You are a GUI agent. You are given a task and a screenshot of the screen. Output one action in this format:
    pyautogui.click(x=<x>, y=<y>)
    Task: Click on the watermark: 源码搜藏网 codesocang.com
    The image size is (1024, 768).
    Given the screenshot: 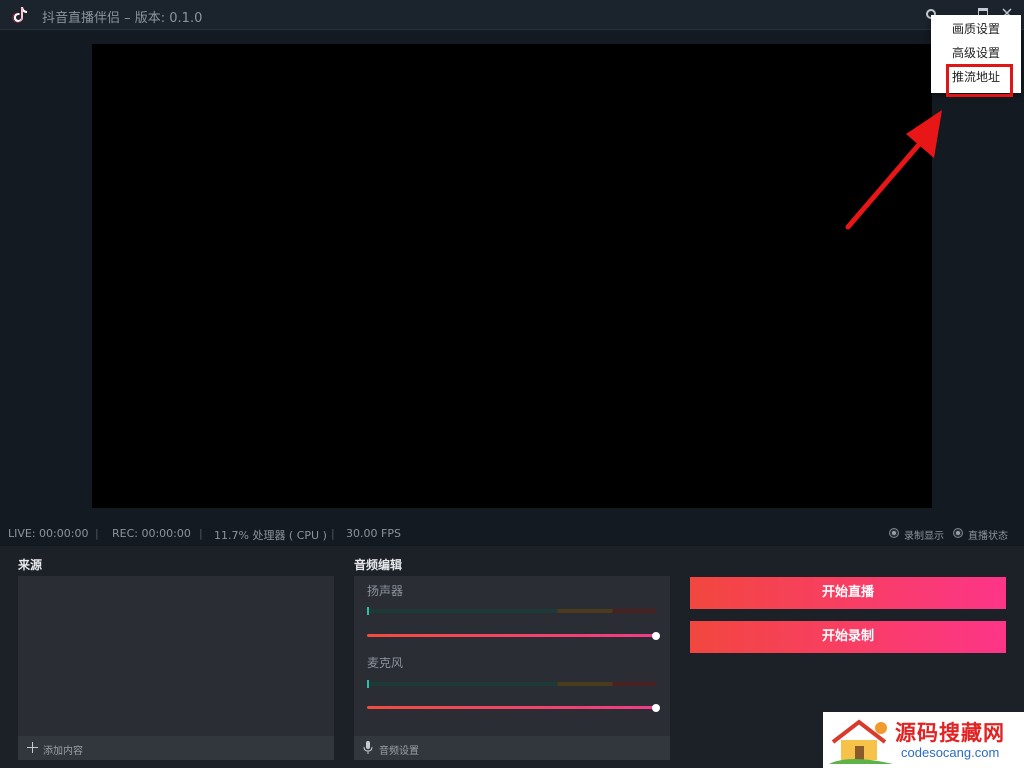 What is the action you would take?
    pyautogui.click(x=923, y=740)
    